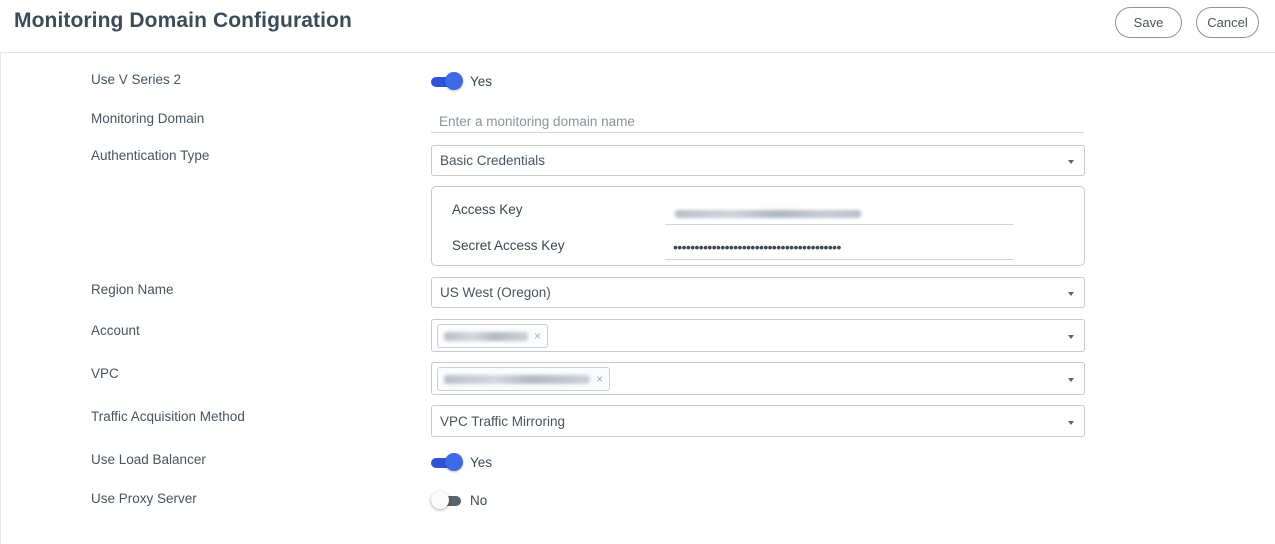  Describe the element at coordinates (757, 247) in the screenshot. I see `secret-access-key-mask: •••••••••••••••••••••••••••••••••••••••` at that location.